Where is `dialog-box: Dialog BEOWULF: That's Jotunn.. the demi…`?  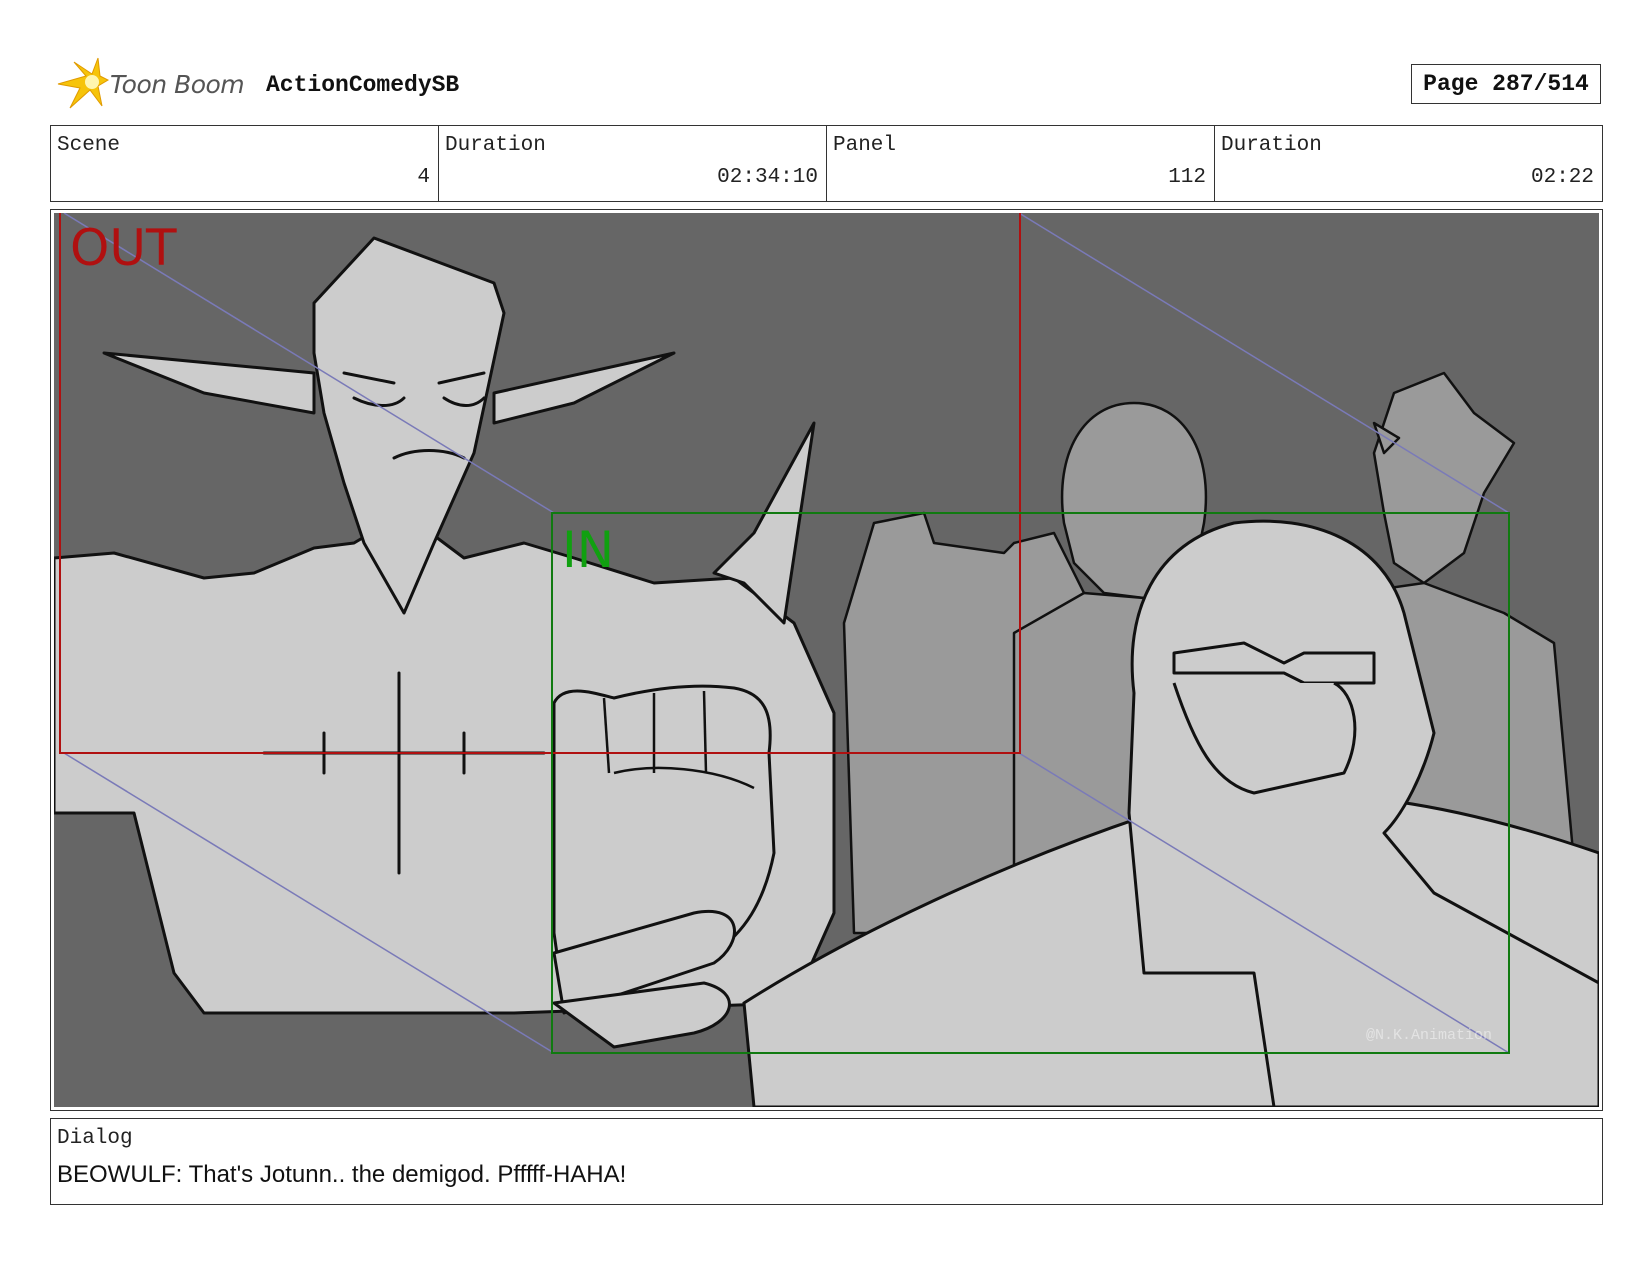 dialog-box: Dialog BEOWULF: That's Jotunn.. the demi… is located at coordinates (826, 1161).